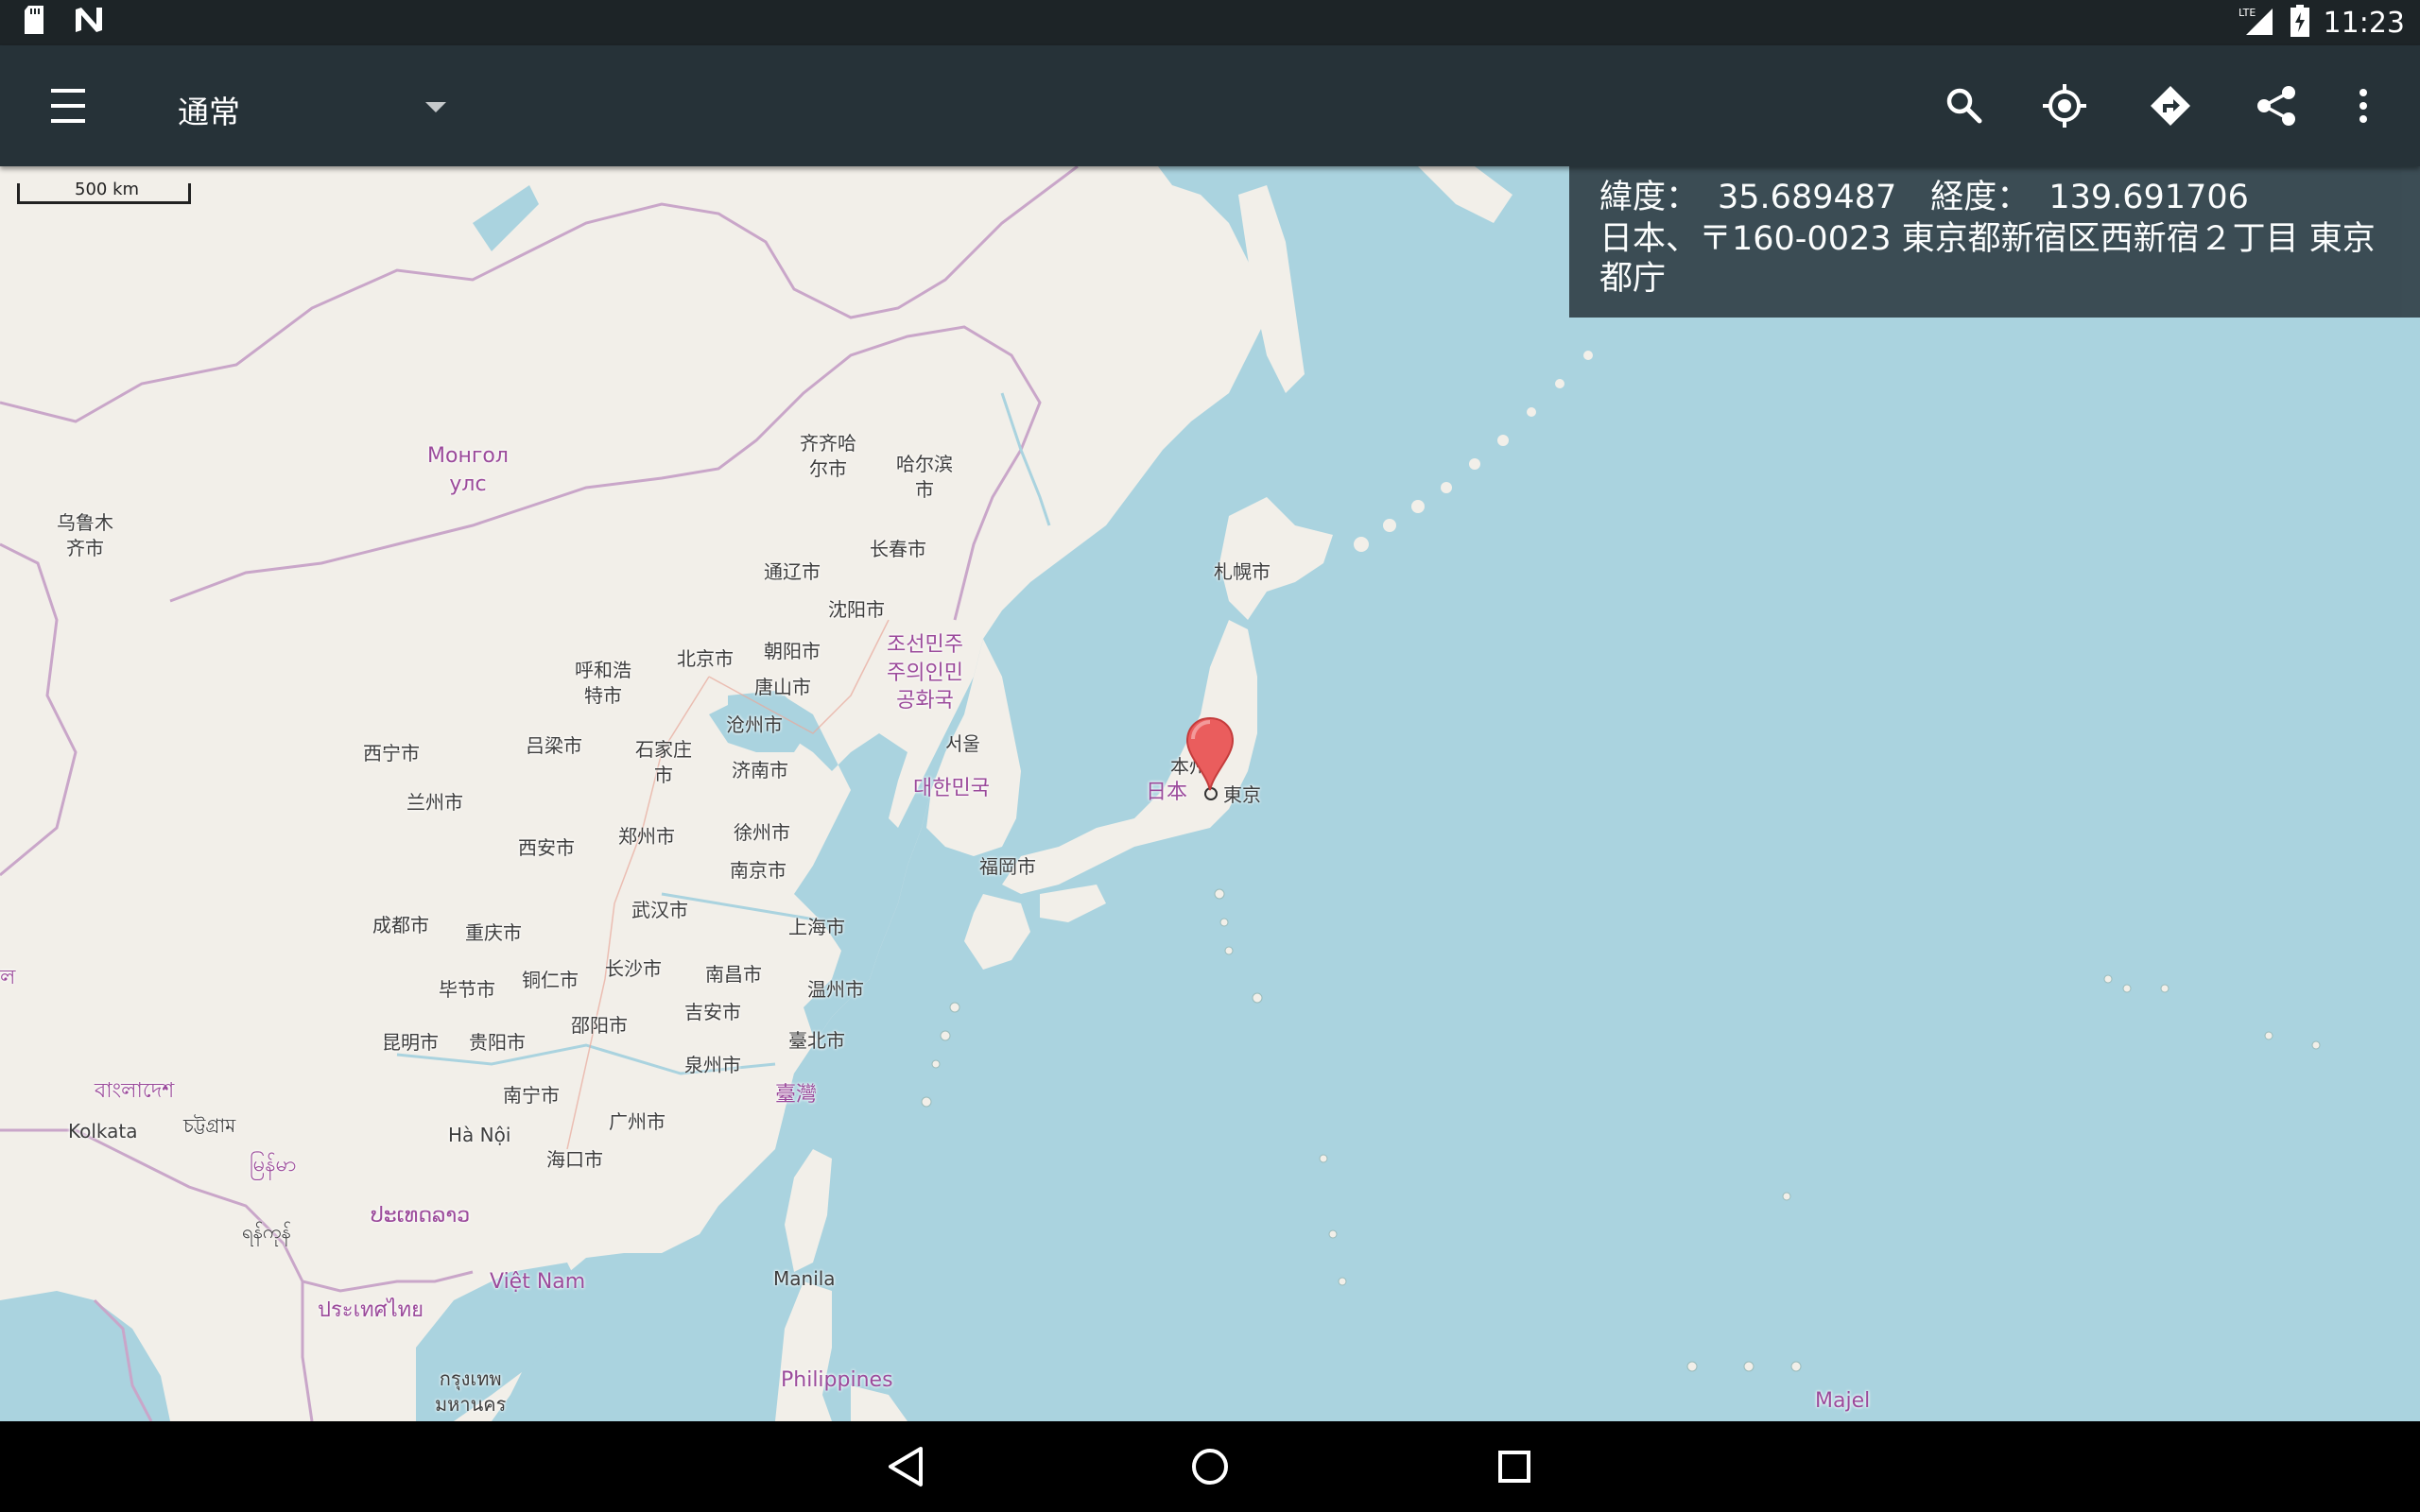 This screenshot has height=1512, width=2420. Describe the element at coordinates (468, 470) in the screenshot. I see `label-mongolia: Монгол улс` at that location.